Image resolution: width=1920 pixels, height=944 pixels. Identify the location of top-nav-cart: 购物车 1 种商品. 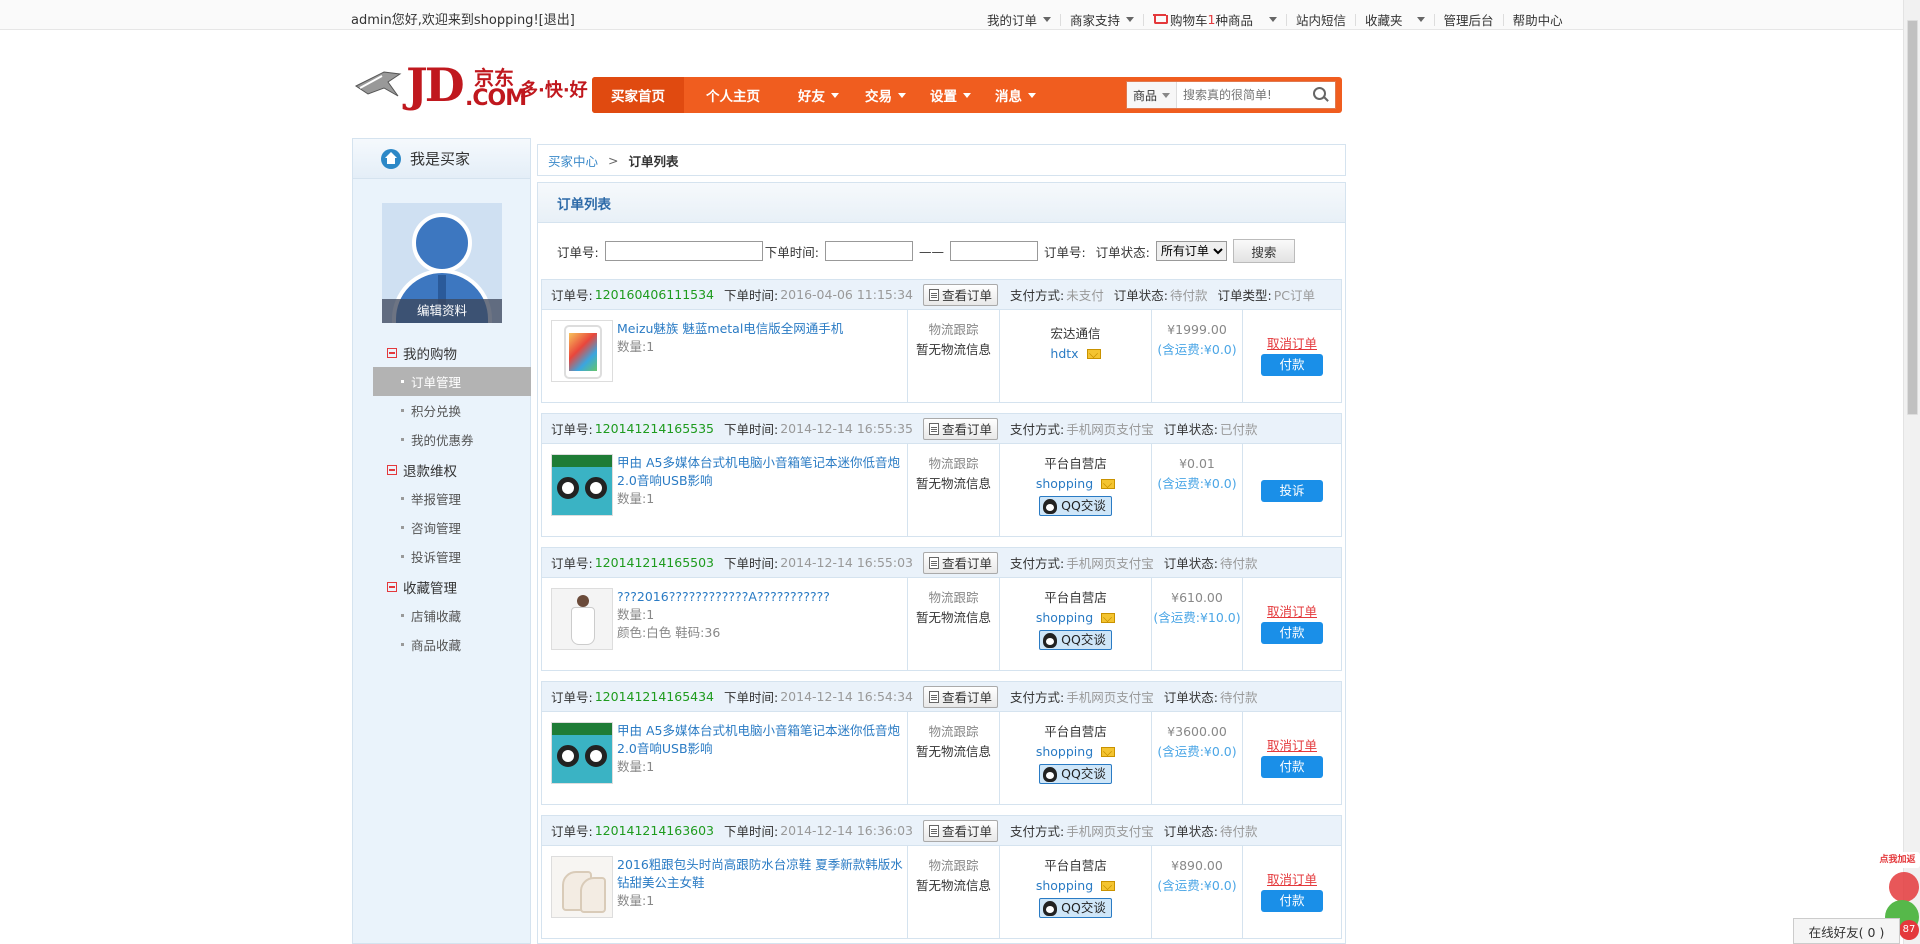
(1215, 19).